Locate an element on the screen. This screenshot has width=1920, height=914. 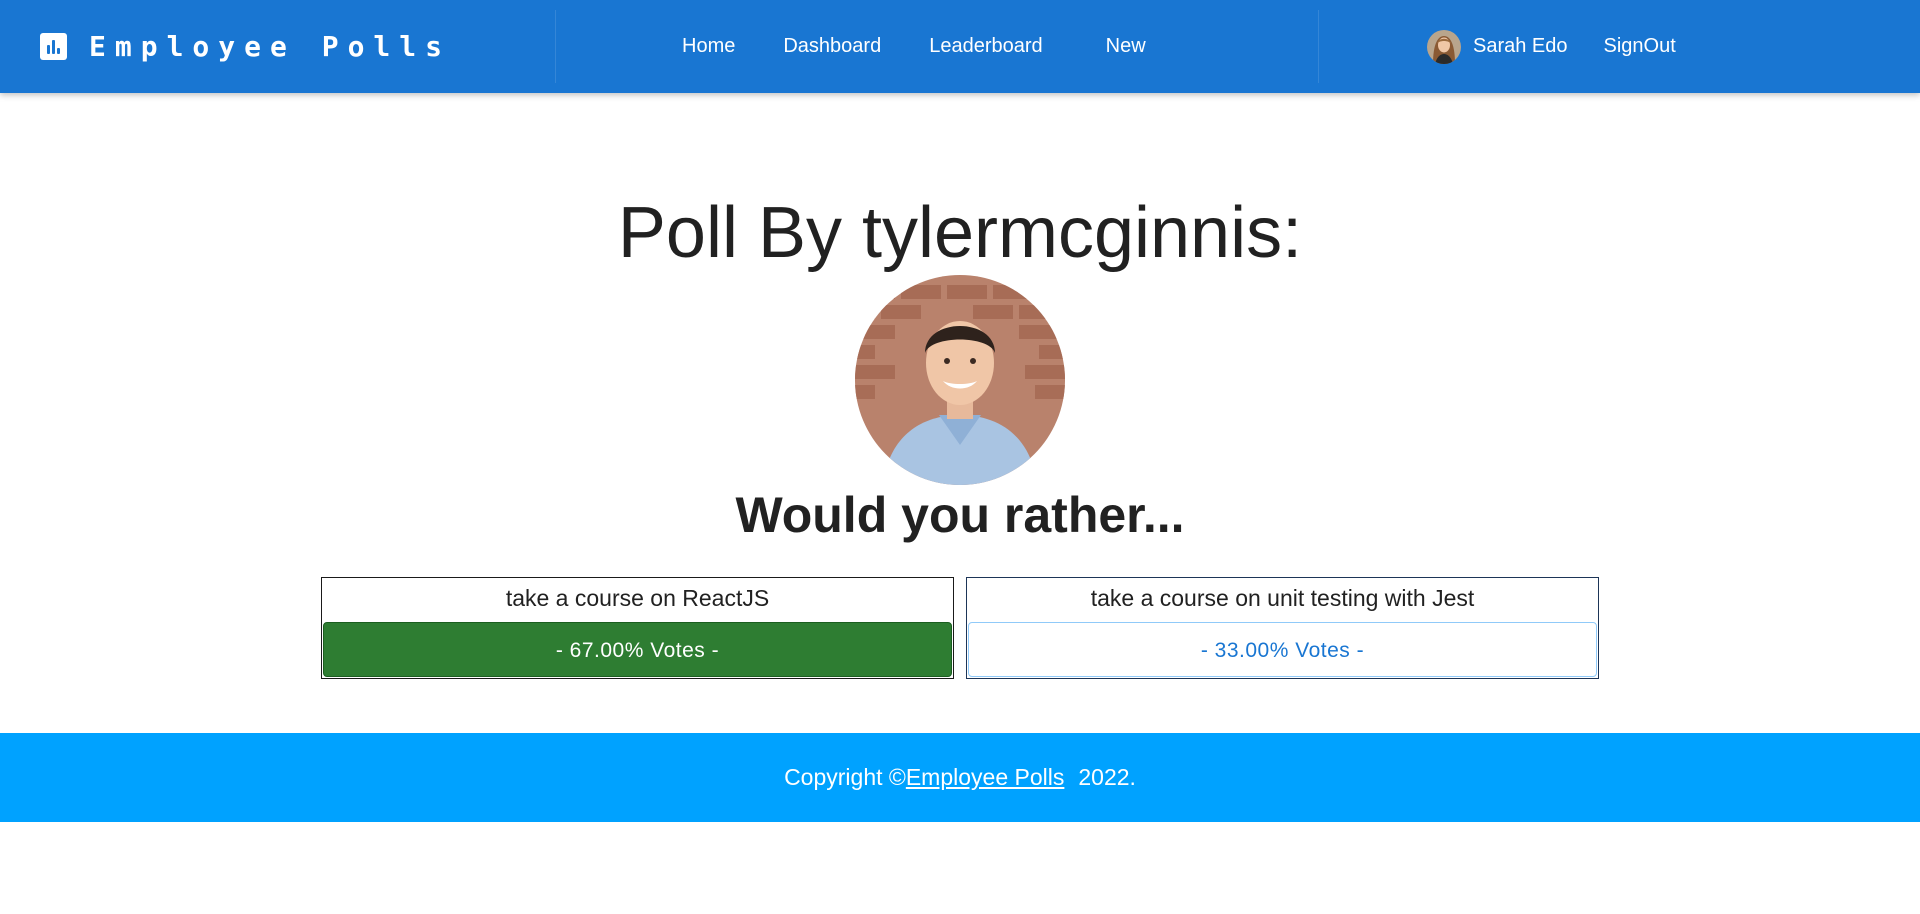
main-nav: Home Dashboard Leaderboard New is located at coordinates (938, 46).